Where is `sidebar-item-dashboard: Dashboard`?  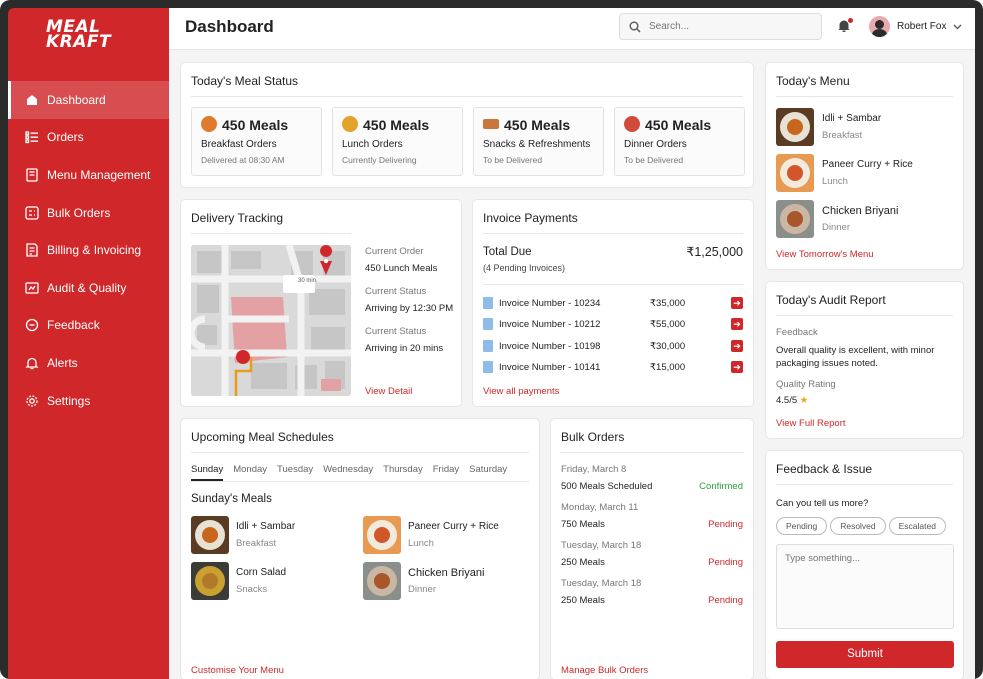 sidebar-item-dashboard: Dashboard is located at coordinates (88, 100).